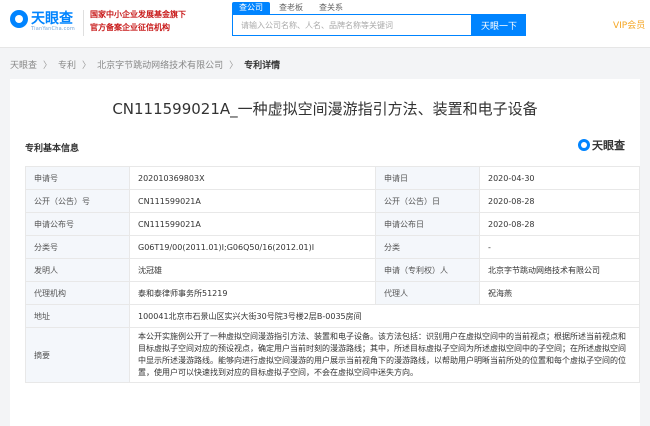 The height and width of the screenshot is (426, 650). I want to click on field-label: 申请公布号, so click(77, 224).